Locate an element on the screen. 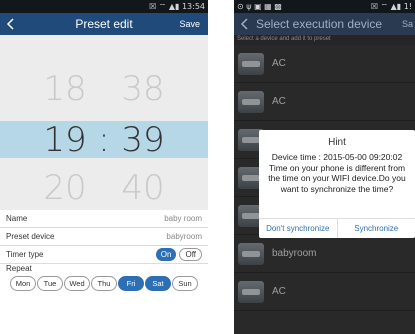 This screenshot has height=334, width=415. minute-above: 38 is located at coordinates (143, 89).